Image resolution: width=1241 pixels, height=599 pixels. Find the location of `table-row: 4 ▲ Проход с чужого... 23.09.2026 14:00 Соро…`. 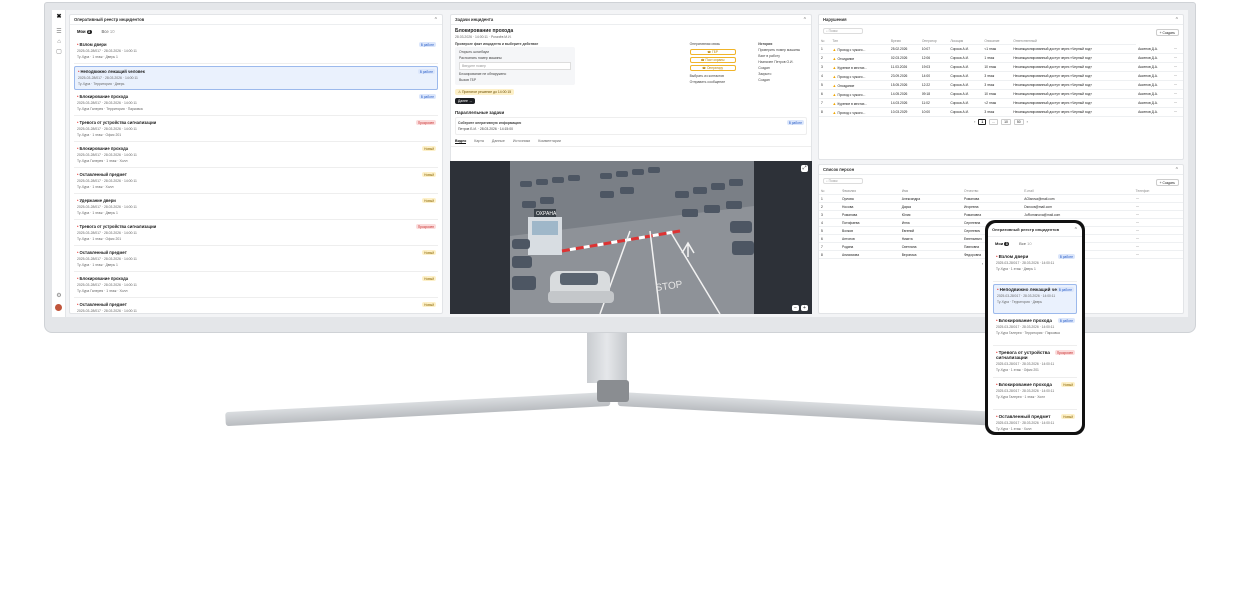

table-row: 4 ▲ Проход с чужого... 23.09.2026 14:00 Соро… is located at coordinates (1001, 76).